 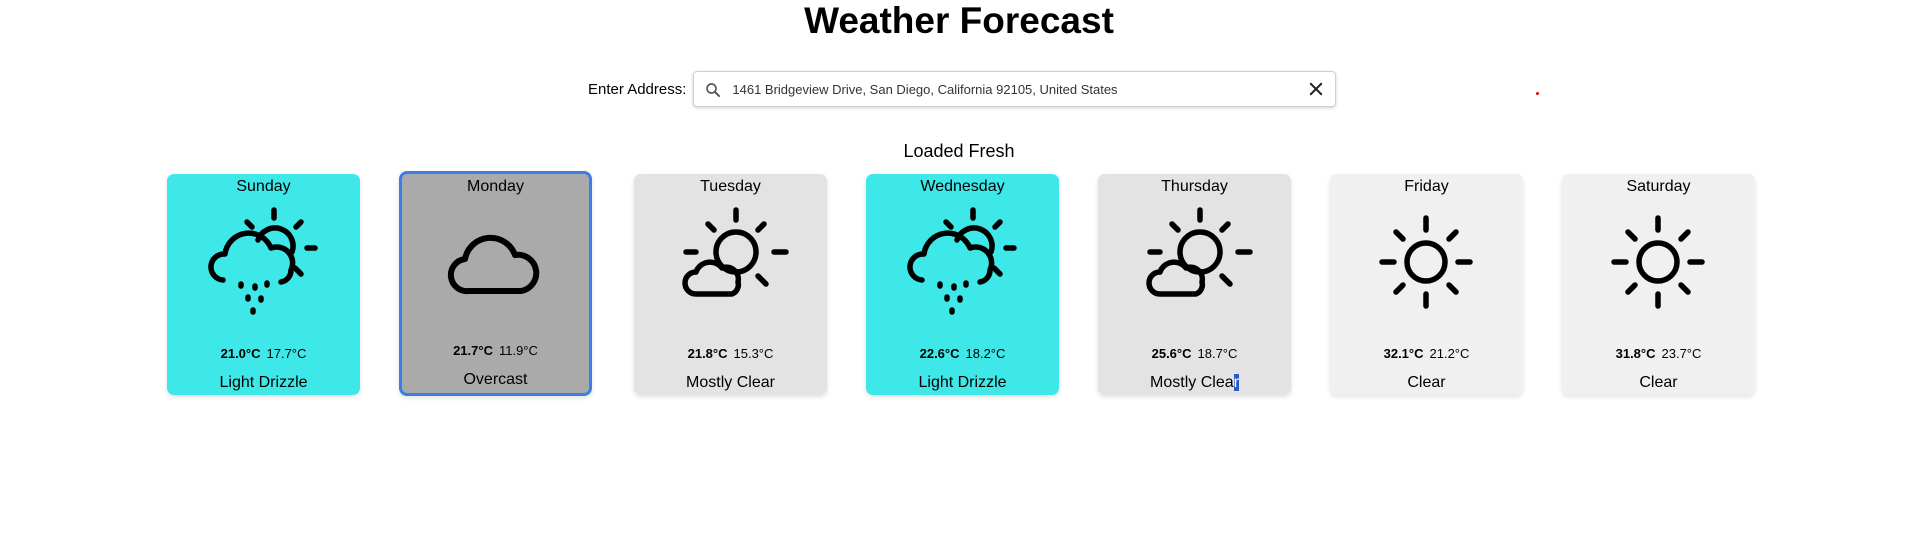 I want to click on forecast-card-tuesday: Tuesday 21.8°C 15.3°C Mostly Clear, so click(x=730, y=284).